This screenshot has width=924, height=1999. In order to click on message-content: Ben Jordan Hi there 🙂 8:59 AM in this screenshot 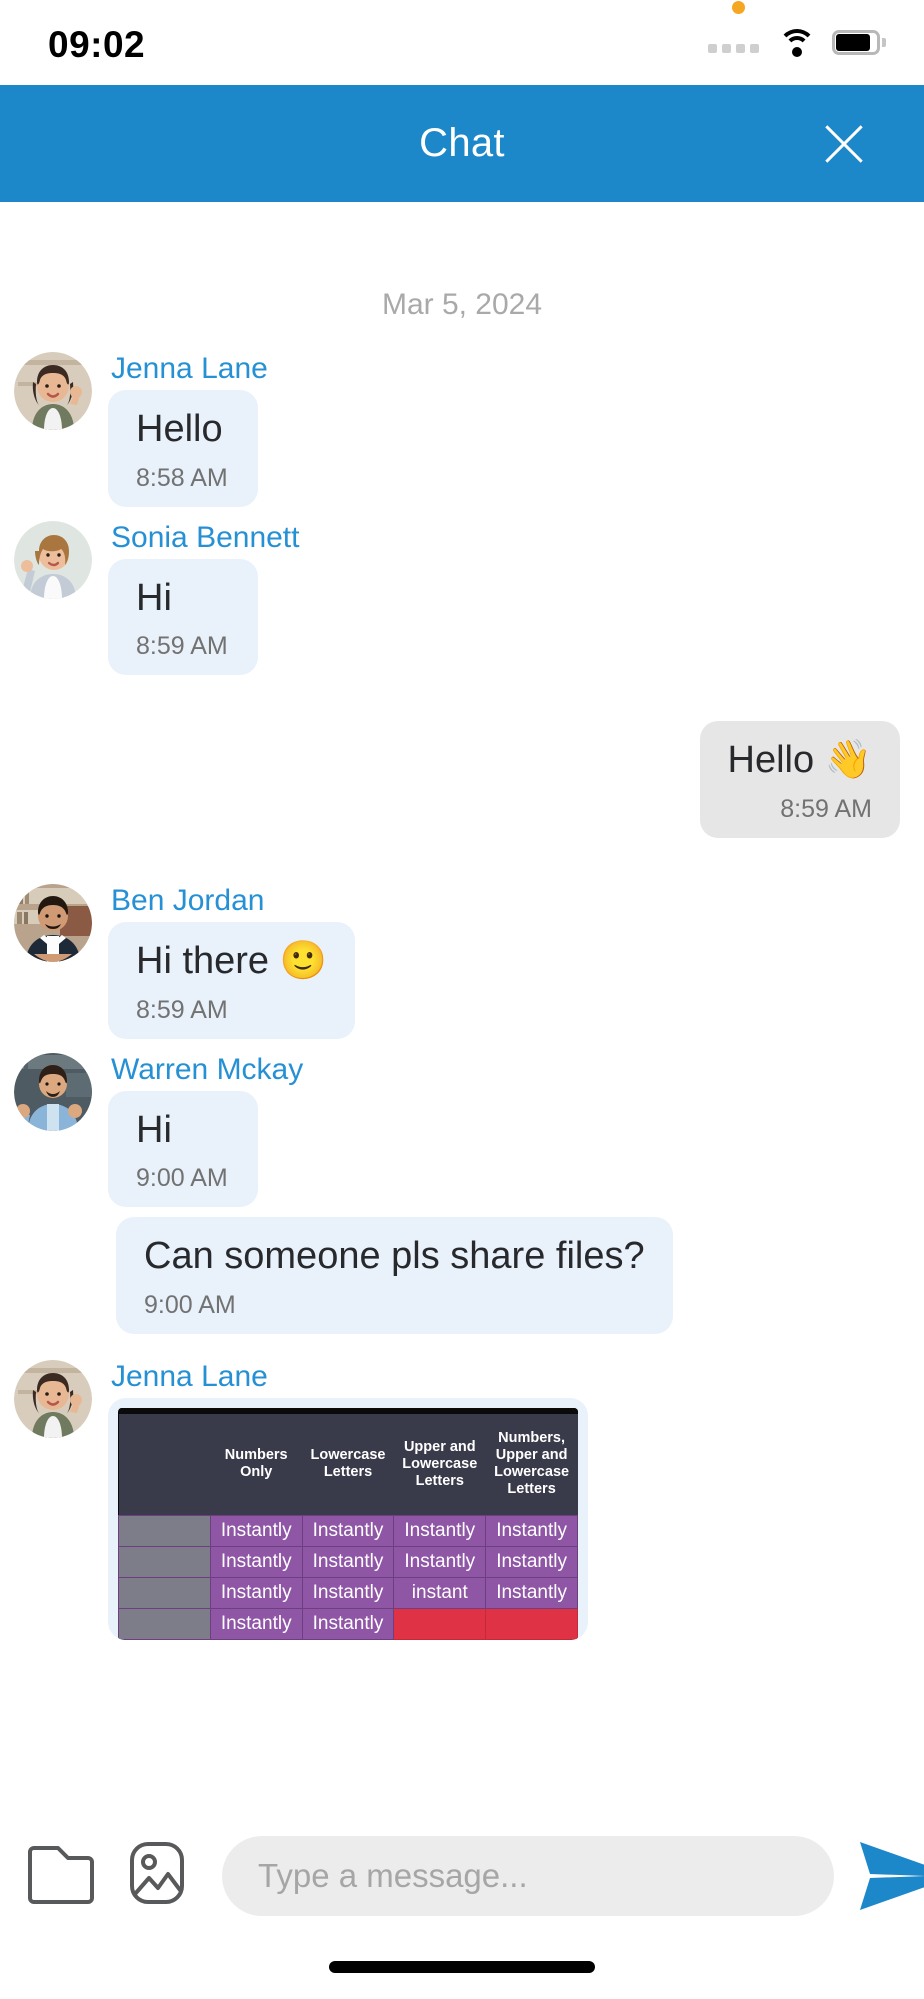, I will do `click(231, 961)`.